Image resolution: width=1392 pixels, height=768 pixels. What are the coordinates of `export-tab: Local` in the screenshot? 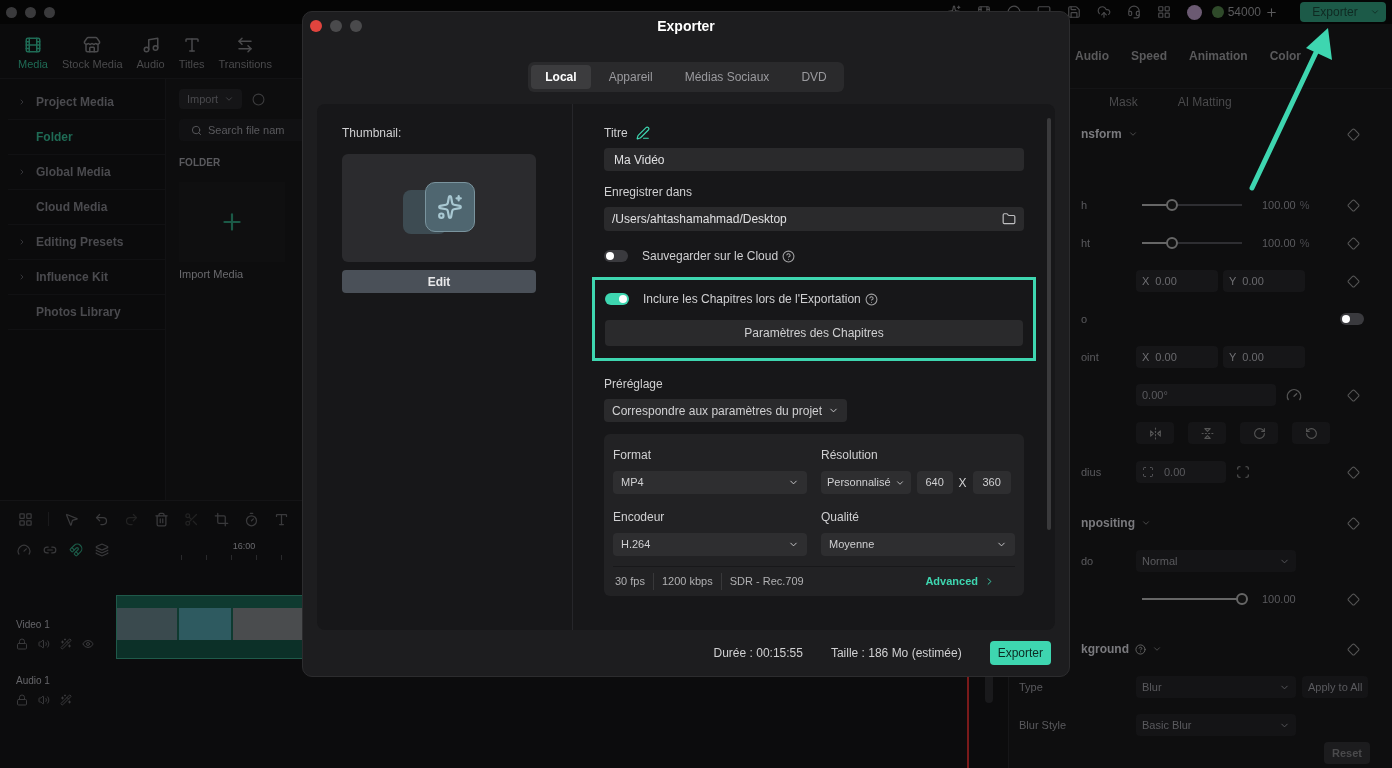 It's located at (561, 77).